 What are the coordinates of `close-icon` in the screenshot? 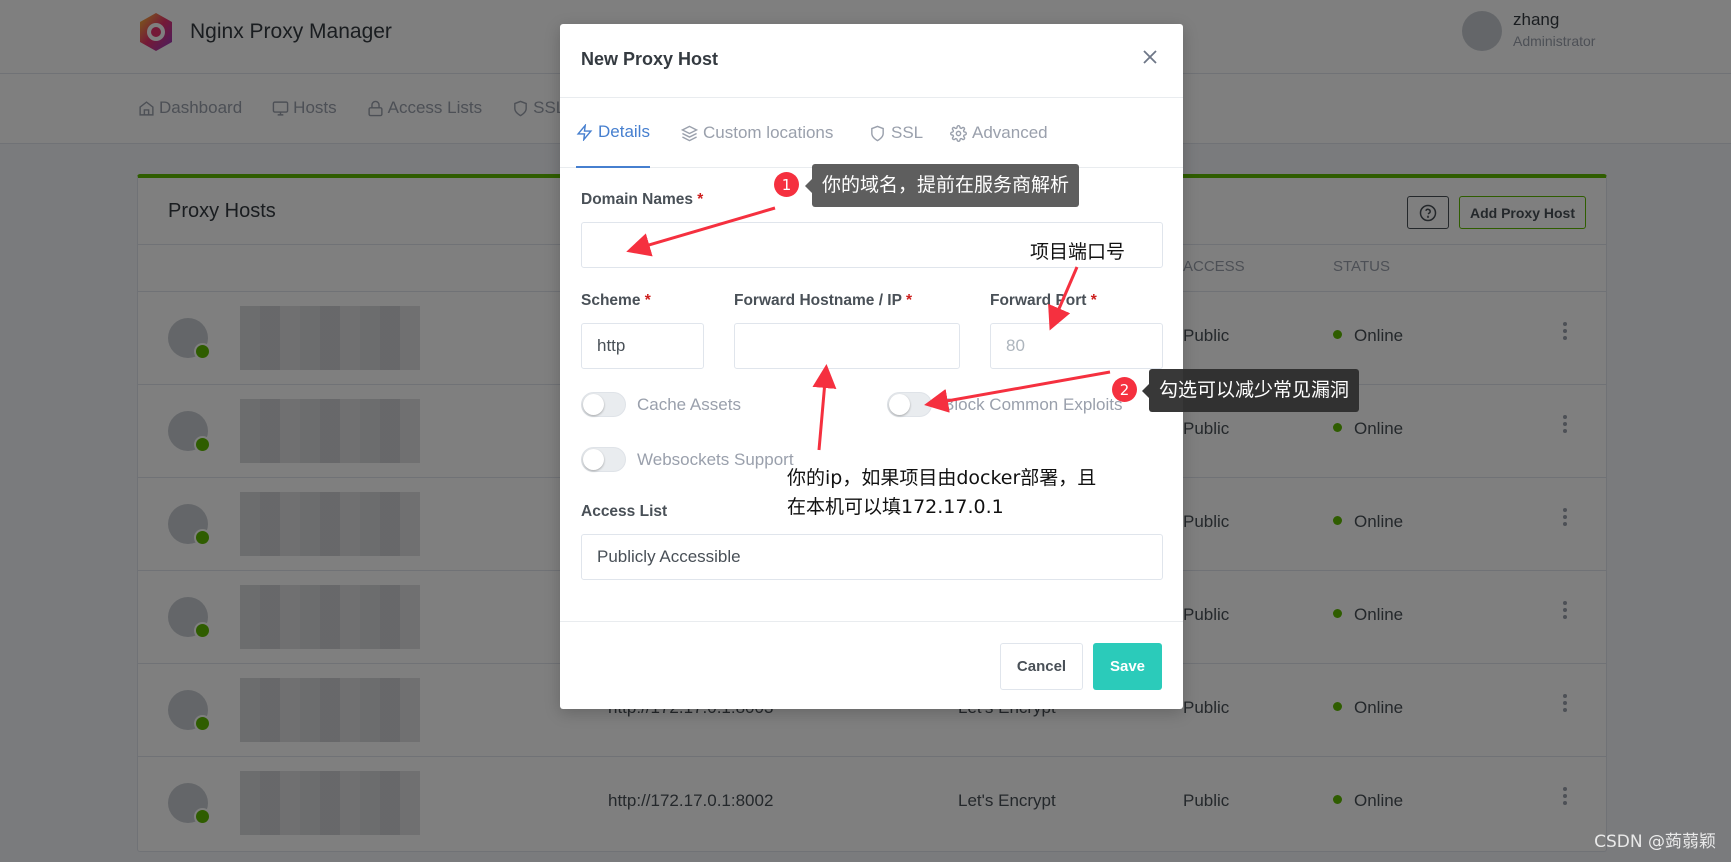 It's located at (1150, 57).